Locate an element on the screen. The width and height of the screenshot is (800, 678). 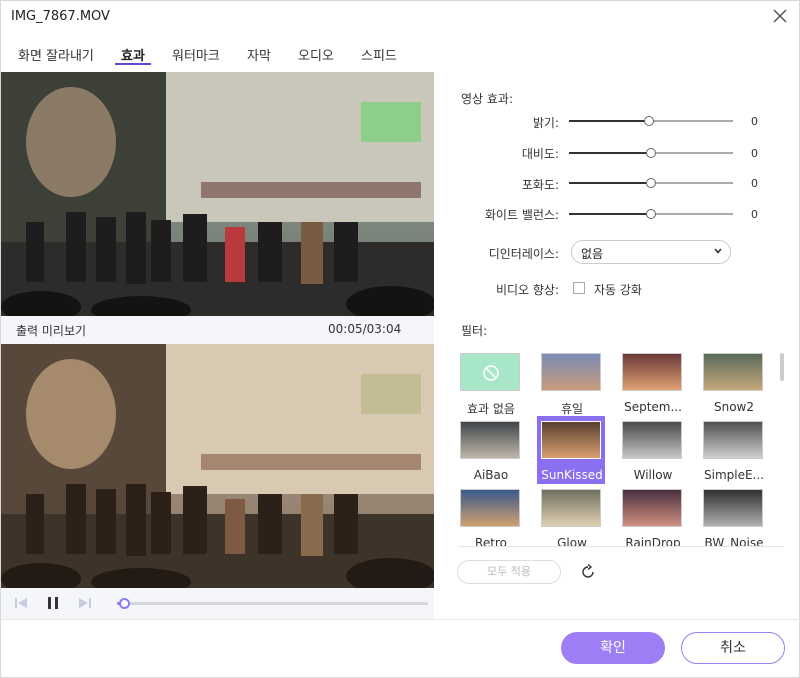
auto-enhance-checkbox is located at coordinates (579, 288).